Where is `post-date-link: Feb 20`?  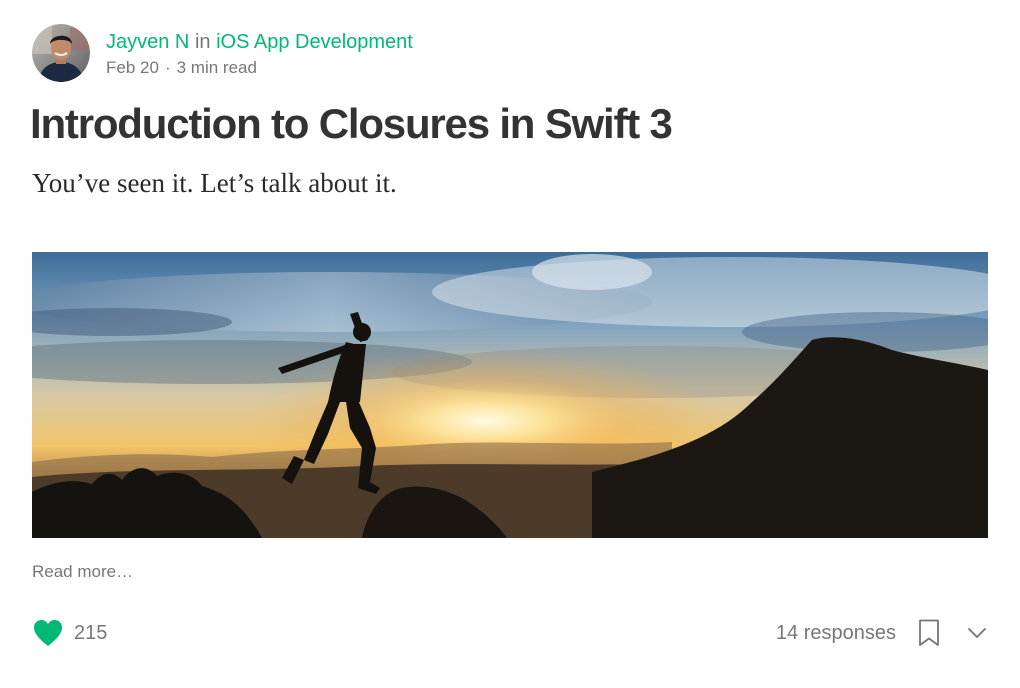 post-date-link: Feb 20 is located at coordinates (132, 67).